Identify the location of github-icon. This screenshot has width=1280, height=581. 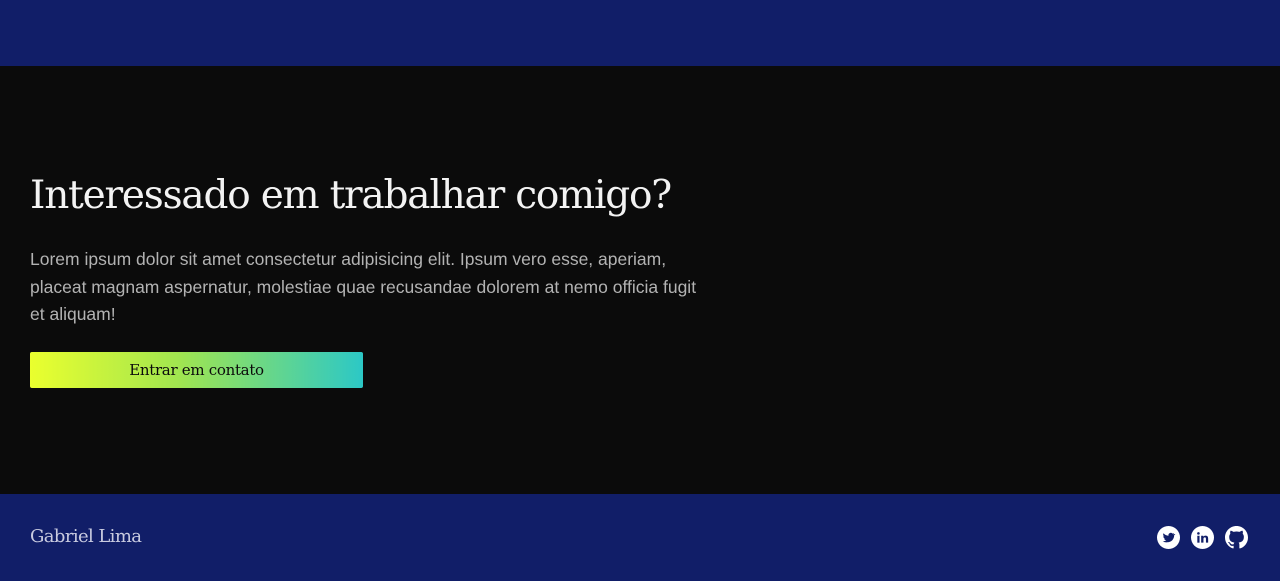
(1236, 537).